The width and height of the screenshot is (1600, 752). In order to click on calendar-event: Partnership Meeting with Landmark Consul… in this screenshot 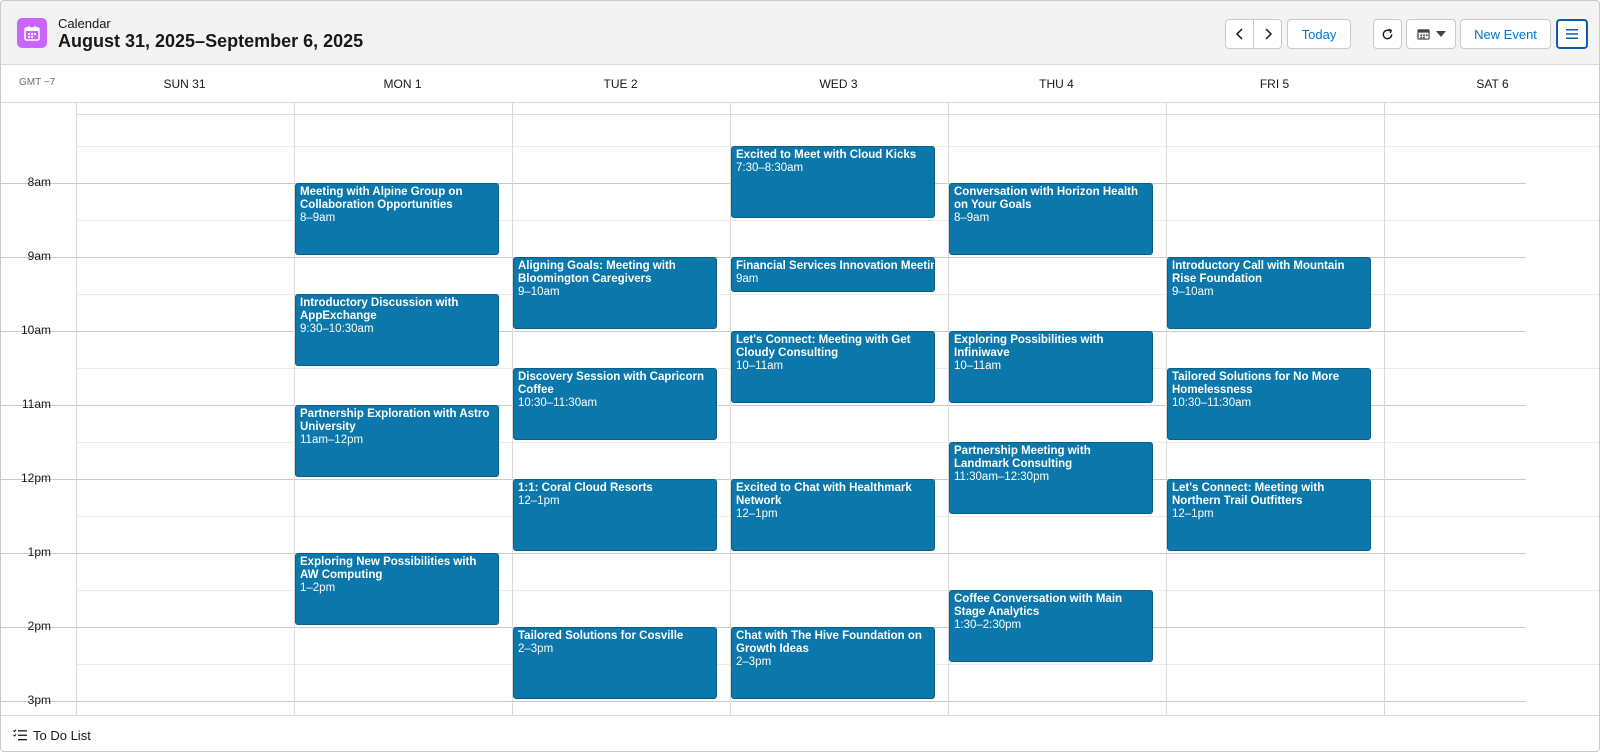, I will do `click(1051, 478)`.